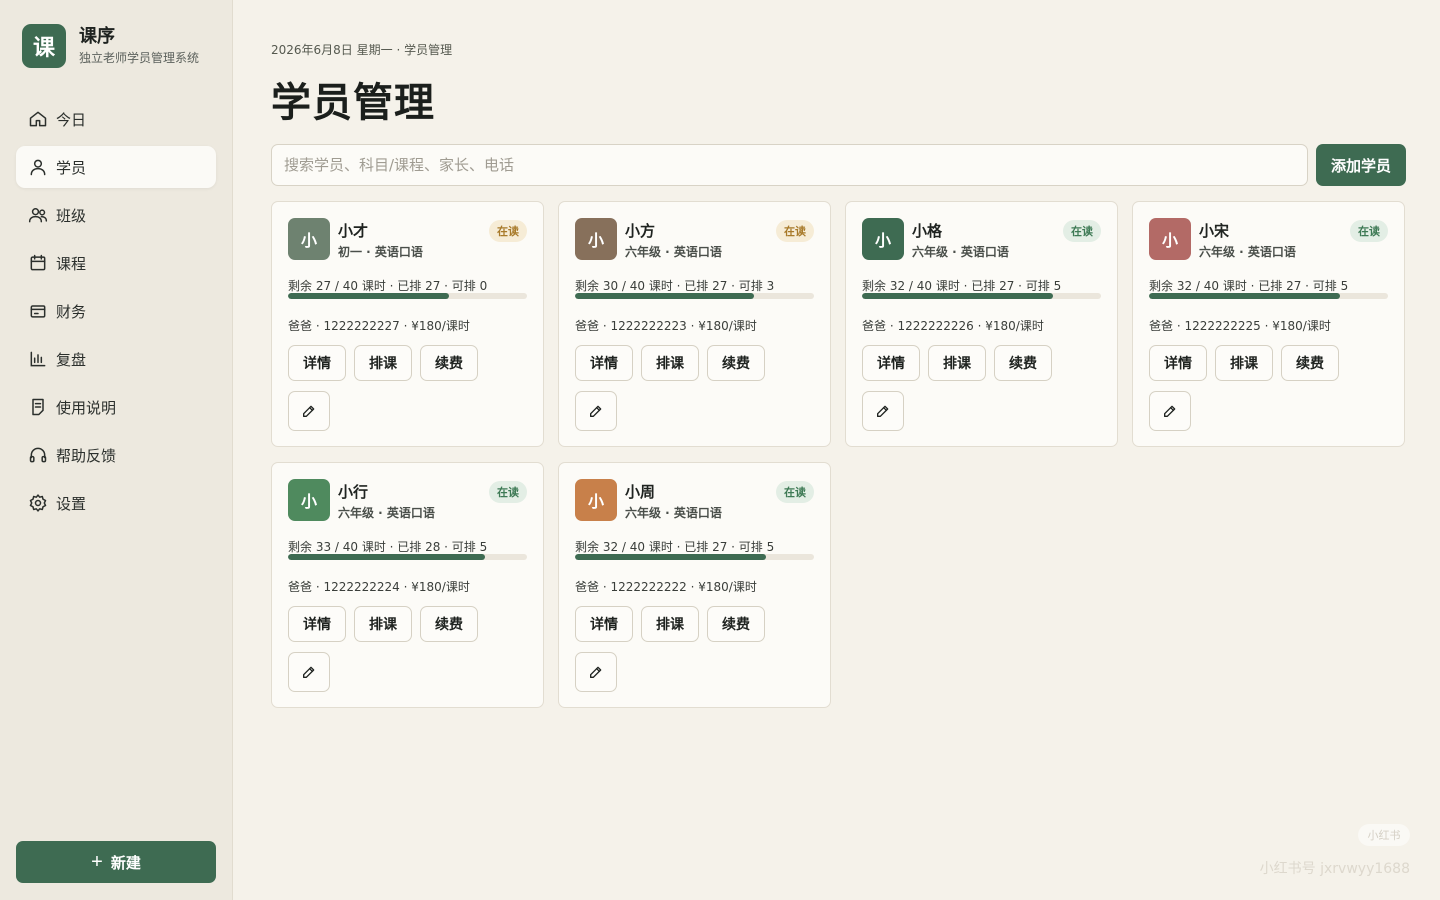 This screenshot has height=900, width=1440. What do you see at coordinates (379, 326) in the screenshot?
I see `parent-contact: 爸爸 · 1222222227 · ¥180/课时` at bounding box center [379, 326].